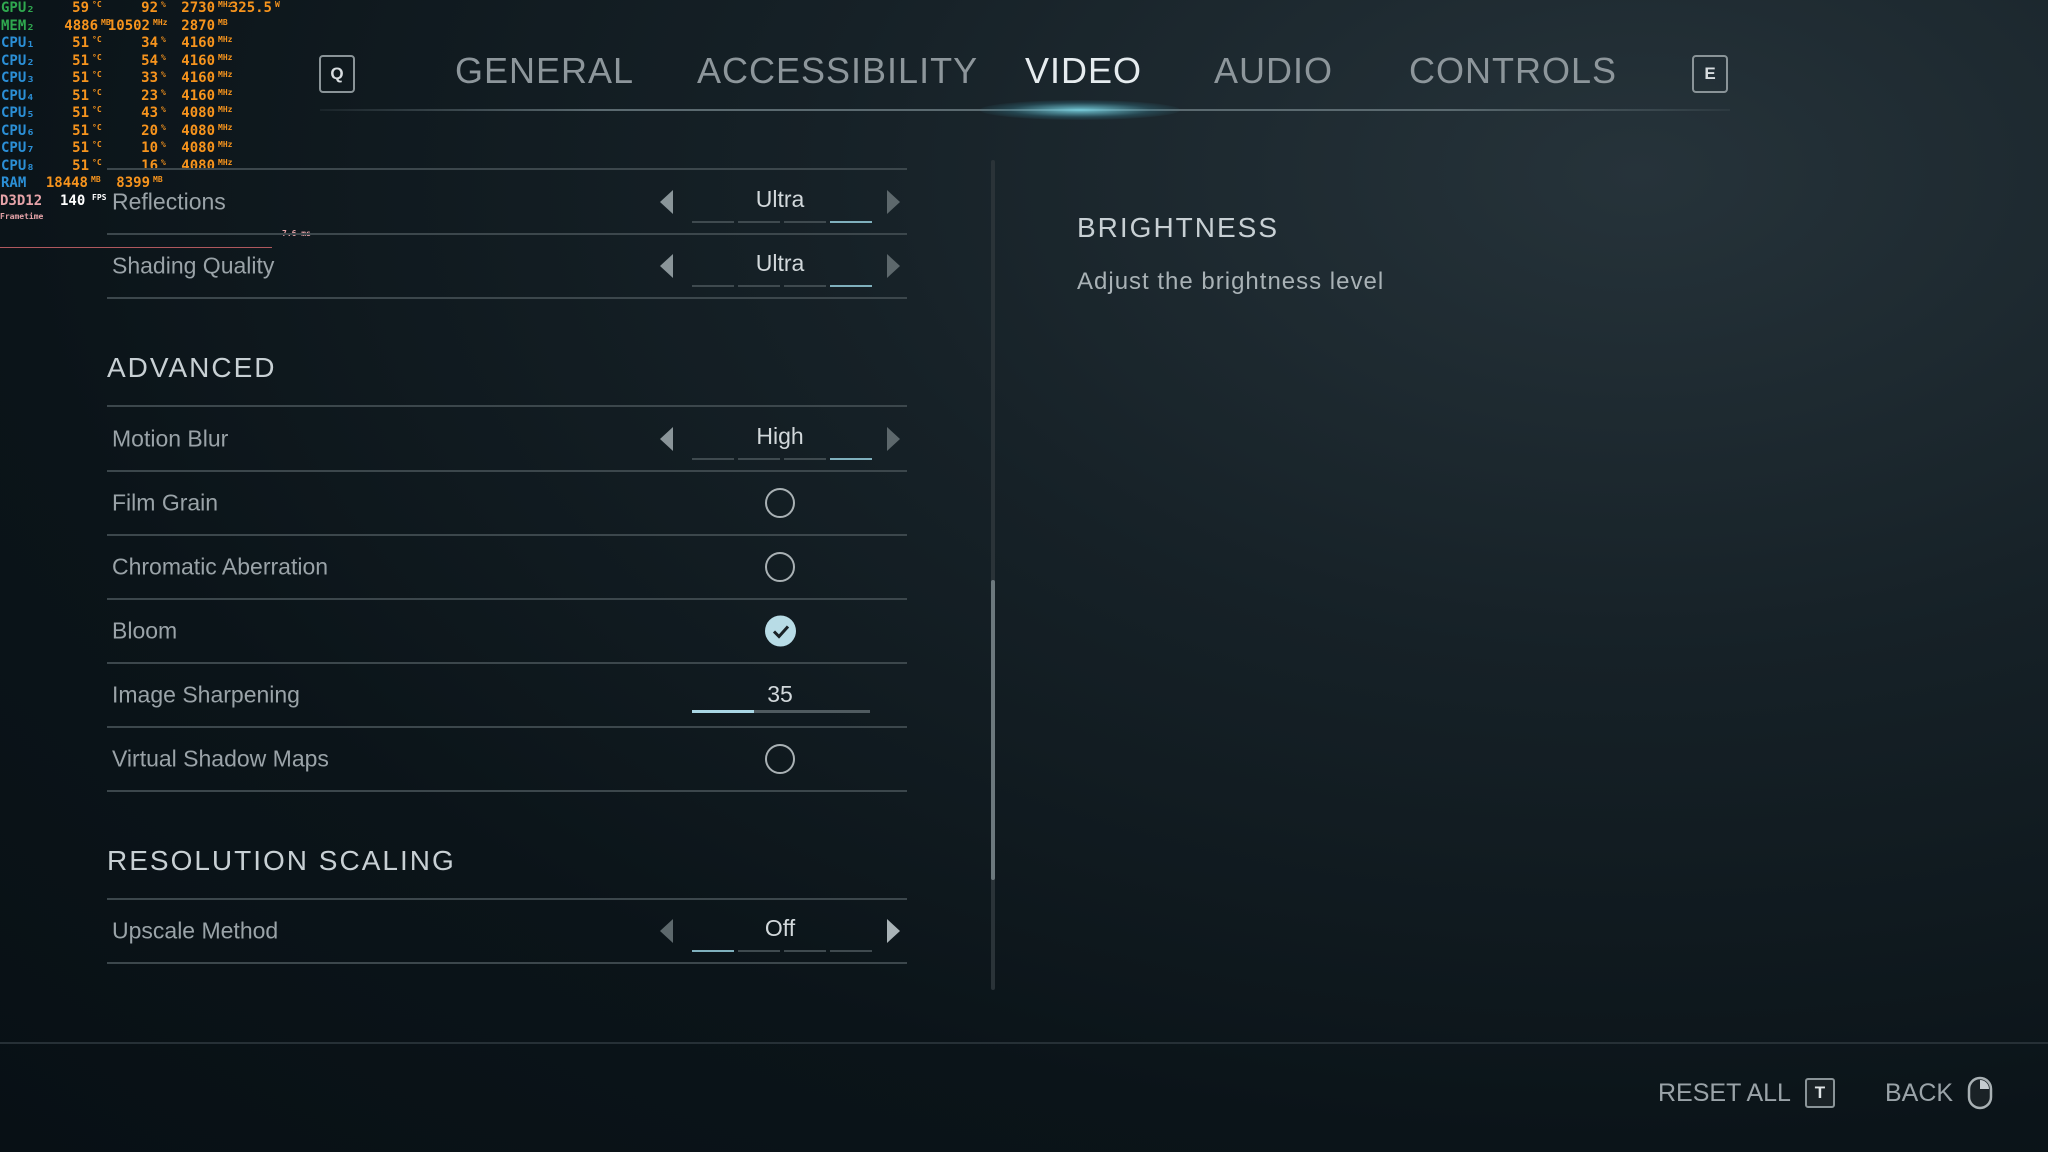  Describe the element at coordinates (780, 759) in the screenshot. I see `virtual-shadow-maps-checkbox` at that location.